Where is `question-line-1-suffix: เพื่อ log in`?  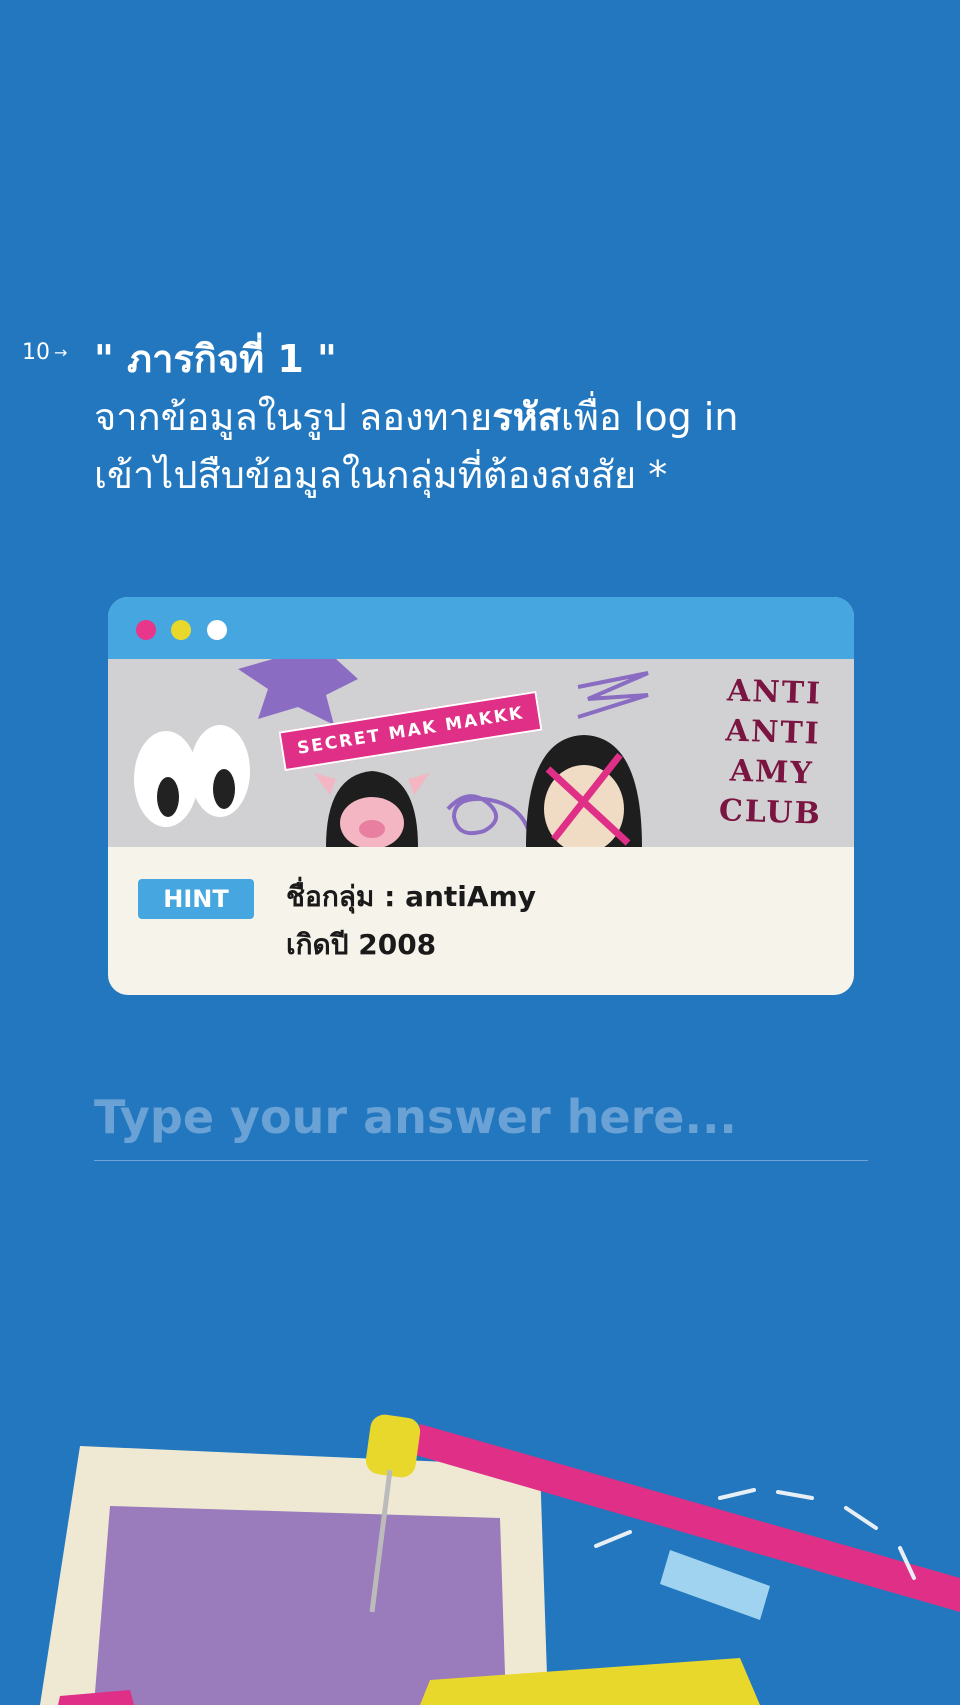
question-line-1-suffix: เพื่อ log in is located at coordinates (649, 417).